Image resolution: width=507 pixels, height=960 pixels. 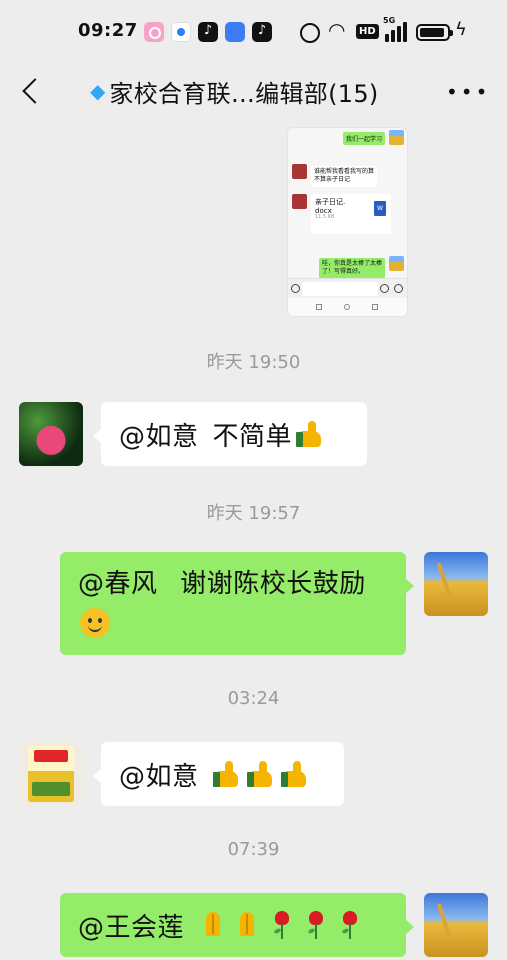 I want to click on mini-message-1: 我们一起学习, so click(x=363, y=138).